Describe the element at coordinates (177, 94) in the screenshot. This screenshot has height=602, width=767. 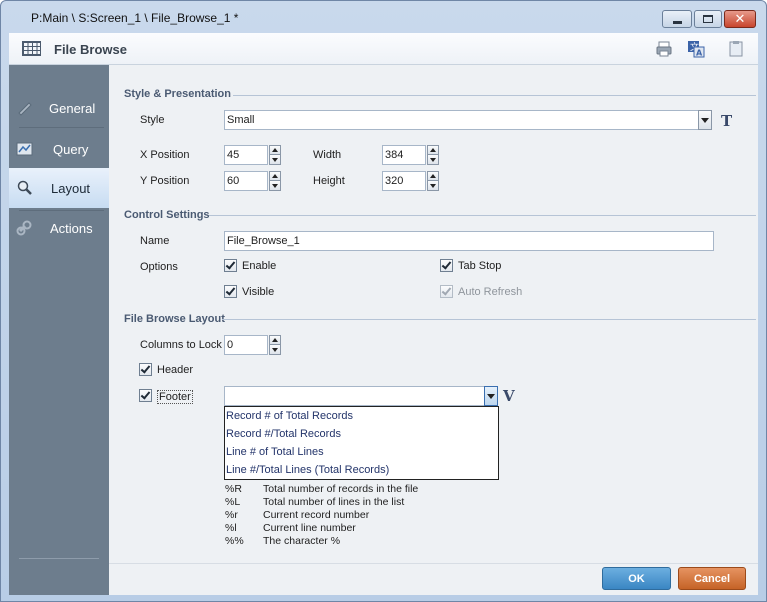
I see `section-title-style: Style & Presentation` at that location.